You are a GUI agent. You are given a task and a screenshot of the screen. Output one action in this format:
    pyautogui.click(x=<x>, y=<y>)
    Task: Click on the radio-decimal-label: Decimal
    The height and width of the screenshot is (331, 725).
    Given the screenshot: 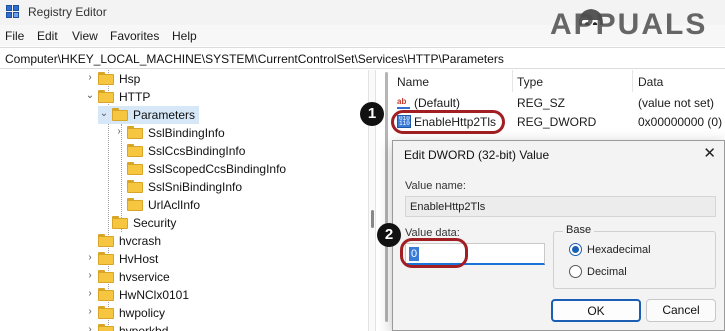 What is the action you would take?
    pyautogui.click(x=607, y=272)
    